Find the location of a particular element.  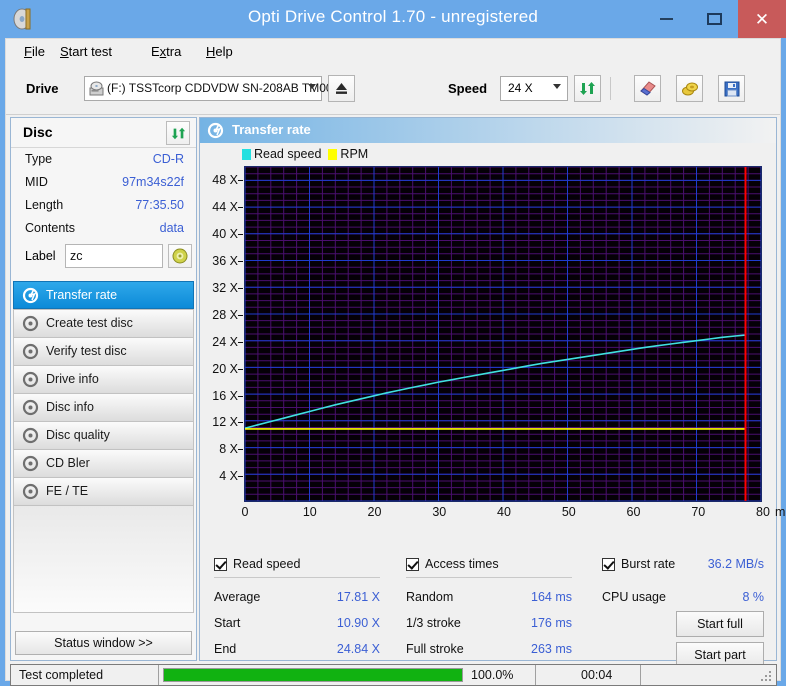

menu-file: File is located at coordinates (34, 51).